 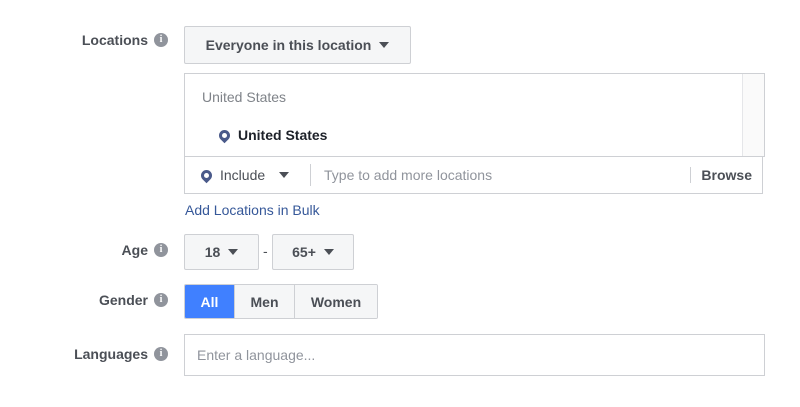 What do you see at coordinates (84, 300) in the screenshot?
I see `gender-label-row: Gender i` at bounding box center [84, 300].